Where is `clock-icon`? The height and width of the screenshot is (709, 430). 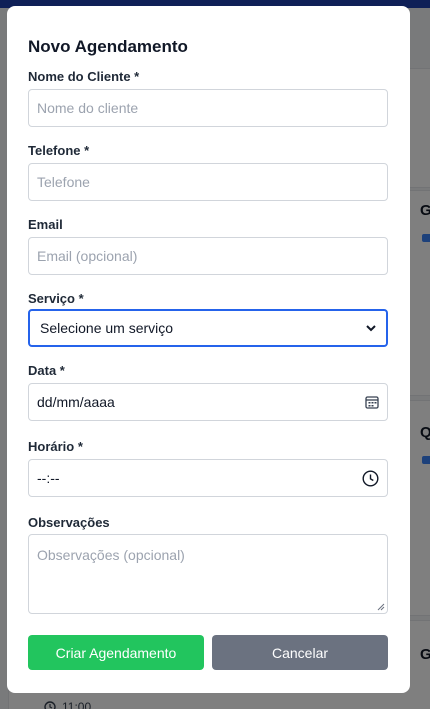 clock-icon is located at coordinates (370, 478).